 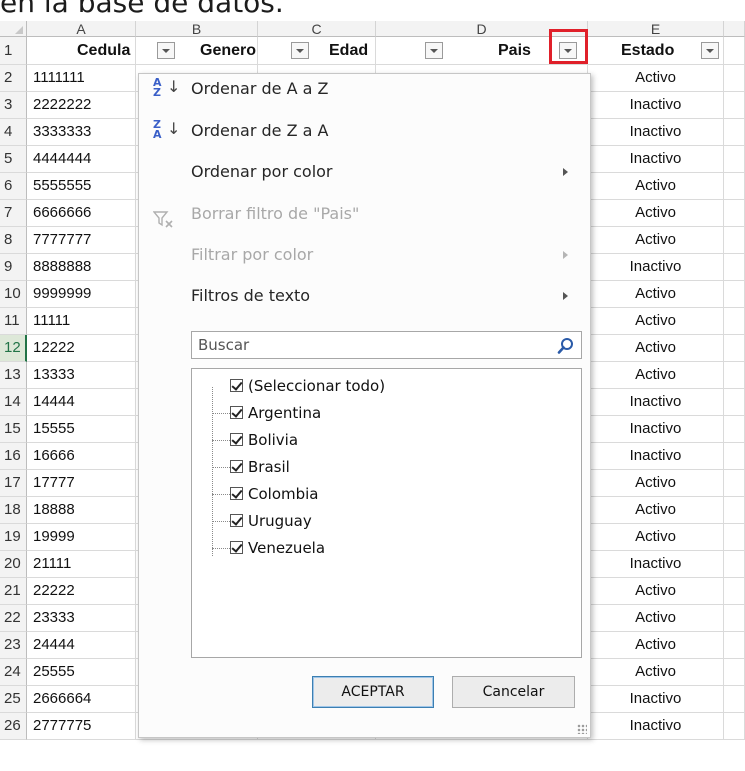 I want to click on row-header: 4, so click(x=13, y=132).